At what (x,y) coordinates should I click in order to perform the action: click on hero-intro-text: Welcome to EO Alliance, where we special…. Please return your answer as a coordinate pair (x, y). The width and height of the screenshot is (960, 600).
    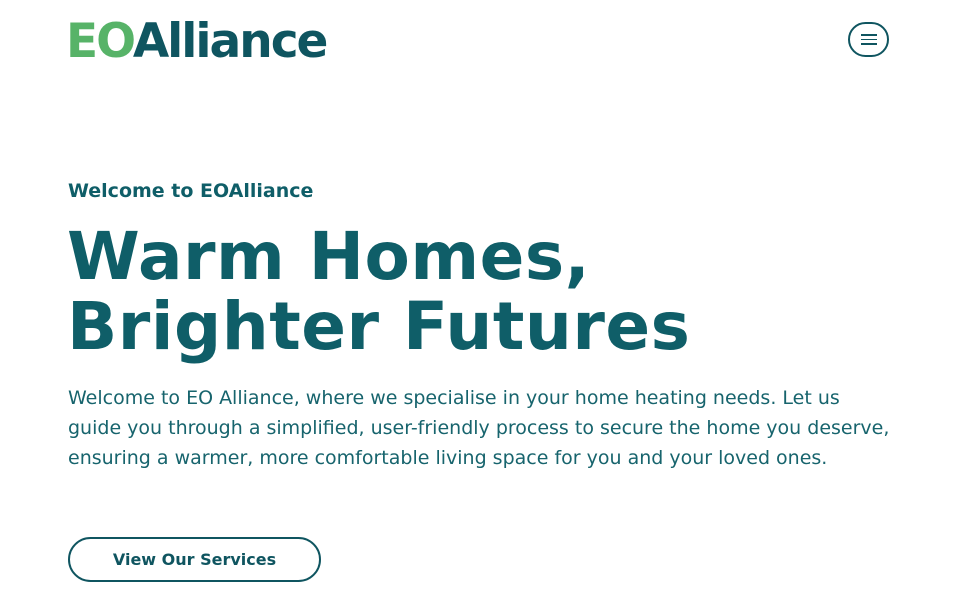
    Looking at the image, I should click on (479, 428).